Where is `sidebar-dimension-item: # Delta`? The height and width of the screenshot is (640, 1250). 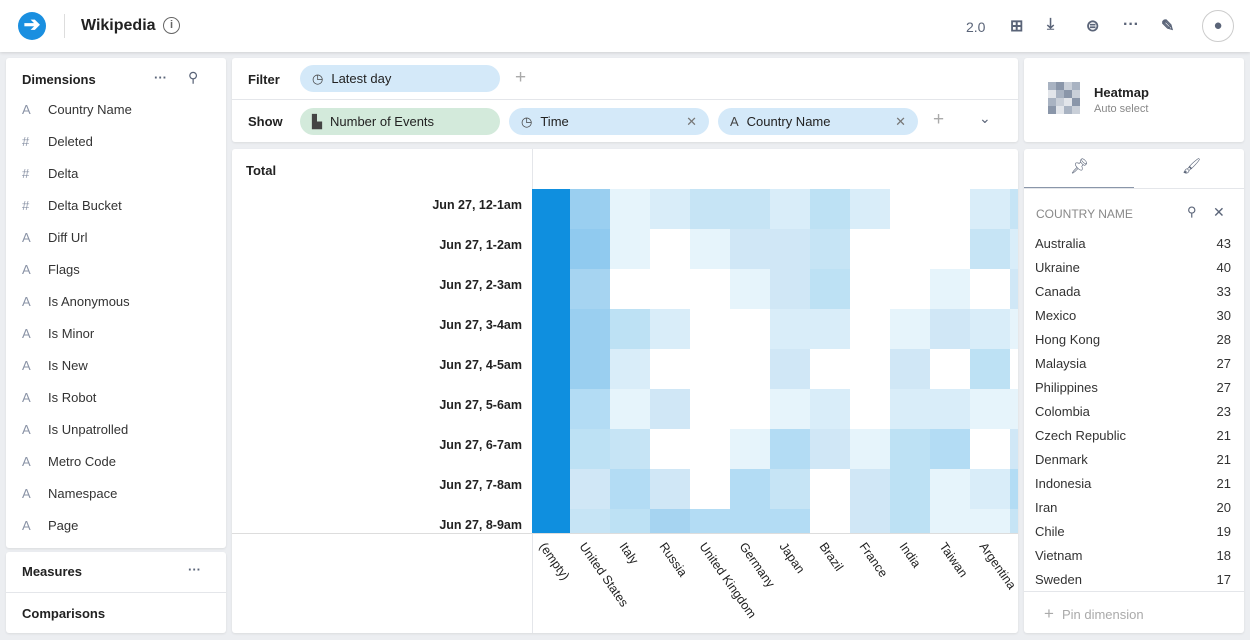 sidebar-dimension-item: # Delta is located at coordinates (50, 173).